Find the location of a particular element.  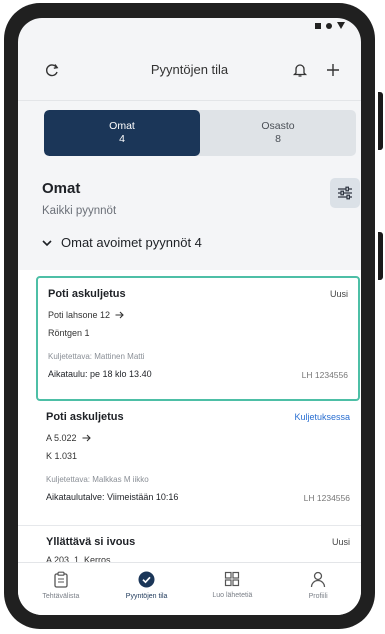

status-badge: Kuljetuksessa is located at coordinates (322, 417).